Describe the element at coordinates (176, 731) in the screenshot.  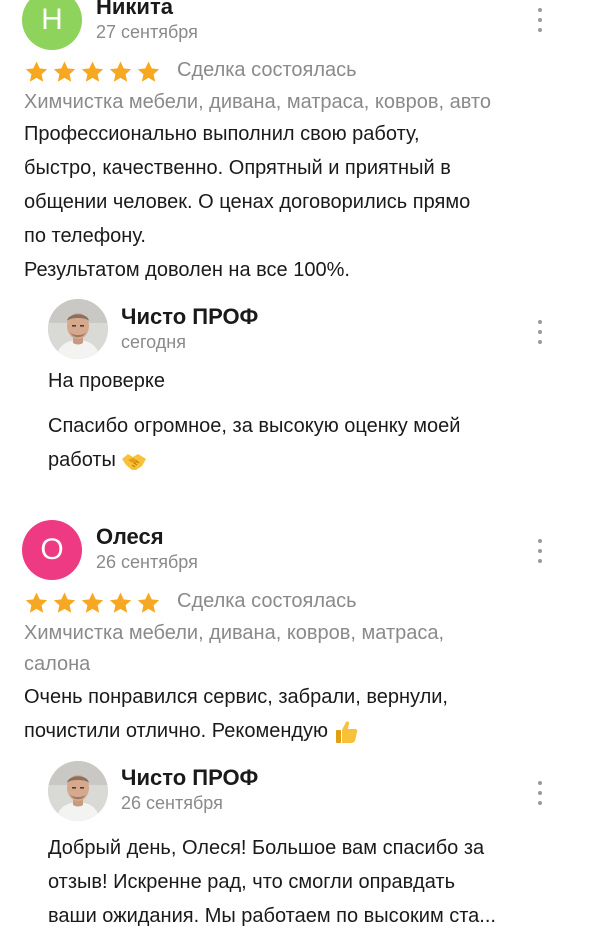
I see `review-text-line-end: почистили отлично. Рекомендую` at that location.